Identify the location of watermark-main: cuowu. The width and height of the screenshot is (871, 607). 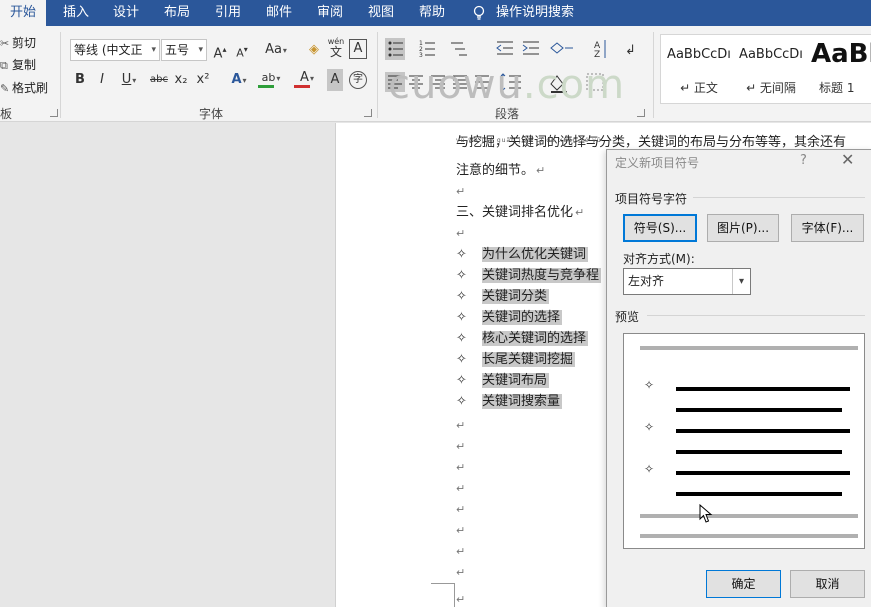
(455, 85).